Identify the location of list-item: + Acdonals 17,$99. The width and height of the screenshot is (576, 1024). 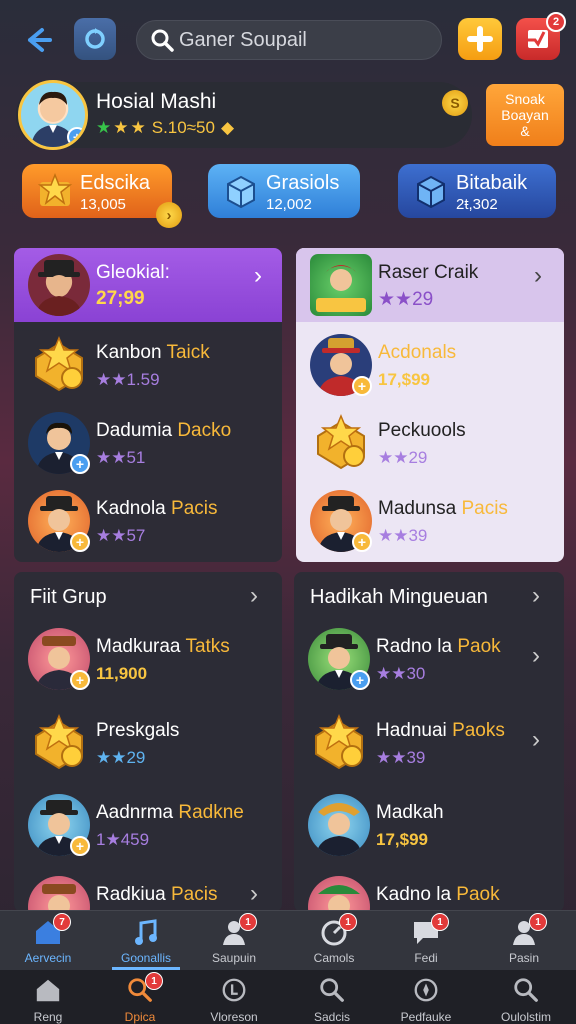
(430, 367).